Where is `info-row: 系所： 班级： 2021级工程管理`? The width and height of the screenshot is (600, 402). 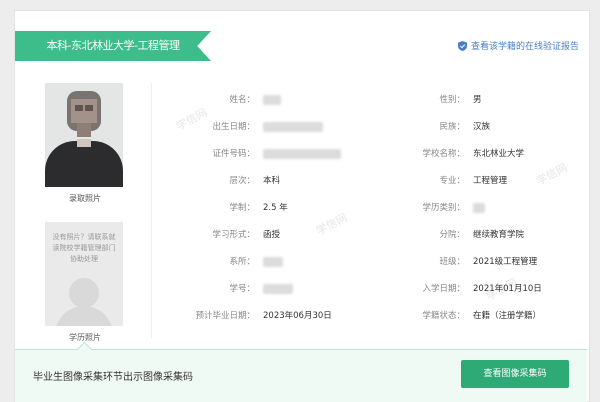
info-row: 系所： 班级： 2021级工程管理 is located at coordinates (375, 268).